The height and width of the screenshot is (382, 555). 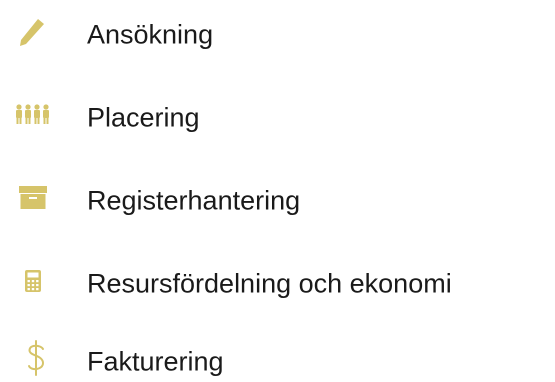 I want to click on dollar-icon, so click(x=40, y=358).